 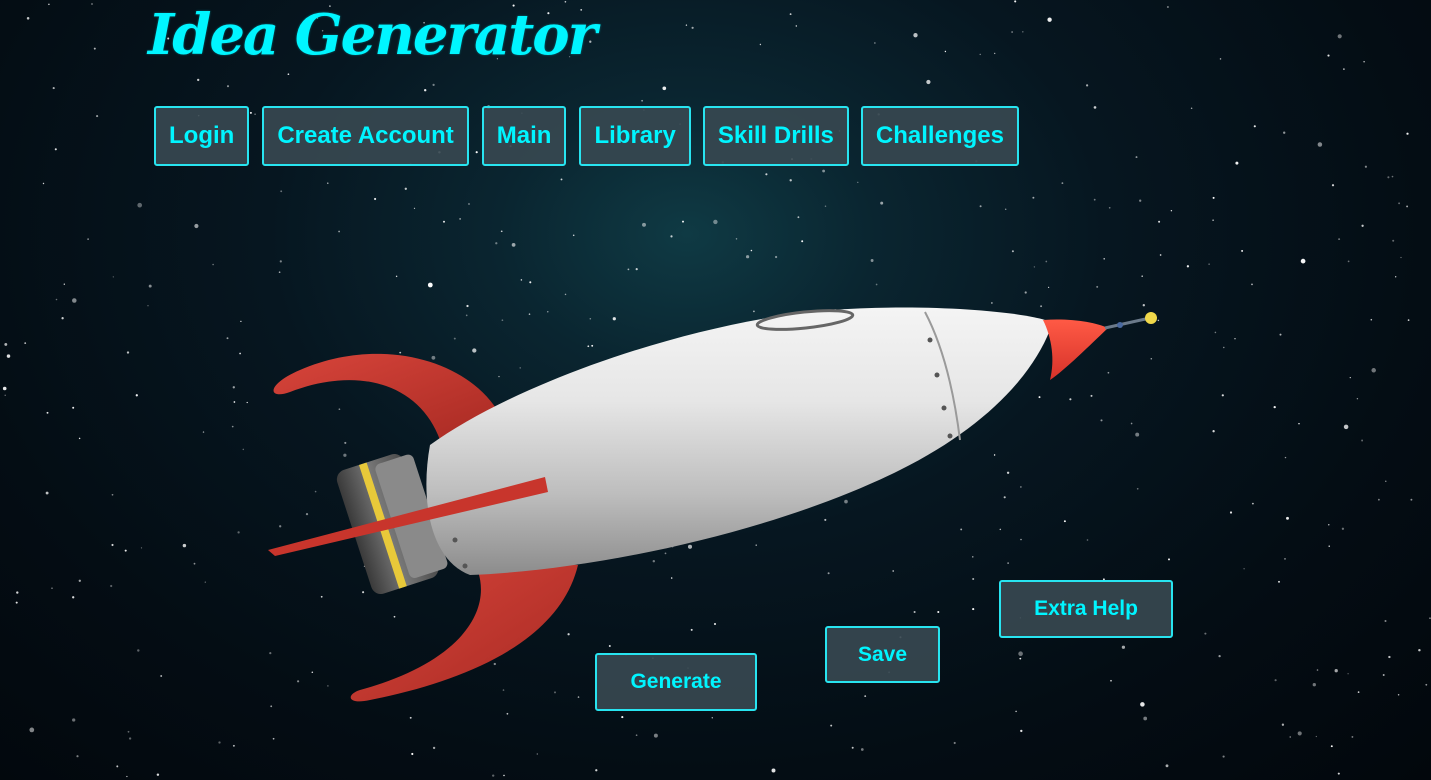 What do you see at coordinates (882, 654) in the screenshot?
I see `save-button: Save` at bounding box center [882, 654].